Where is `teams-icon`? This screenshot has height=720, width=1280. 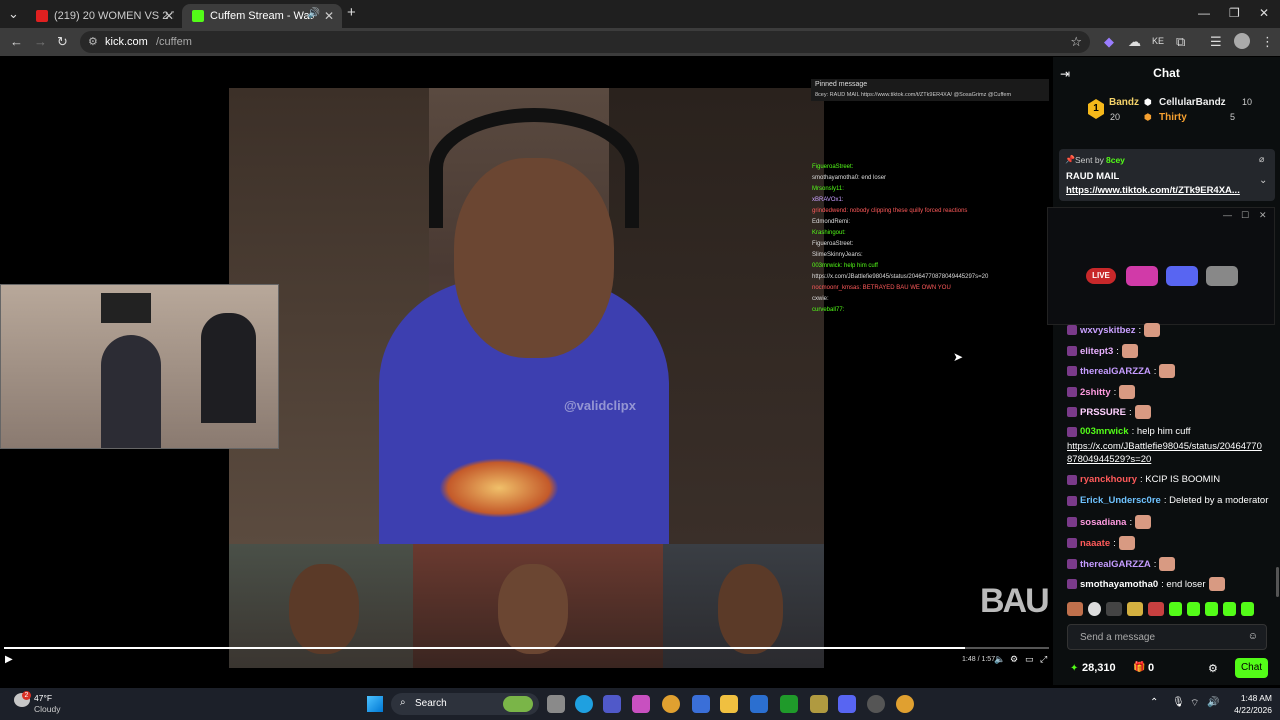 teams-icon is located at coordinates (612, 704).